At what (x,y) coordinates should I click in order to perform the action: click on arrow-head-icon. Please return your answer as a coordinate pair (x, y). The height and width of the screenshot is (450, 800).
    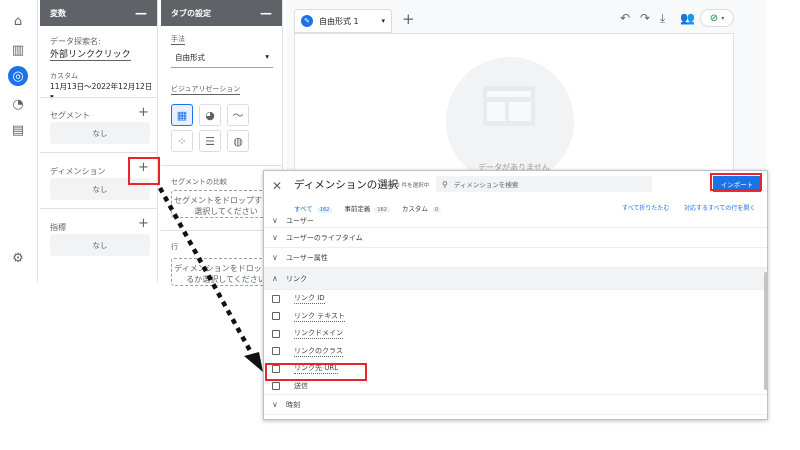
    Looking at the image, I should click on (253, 362).